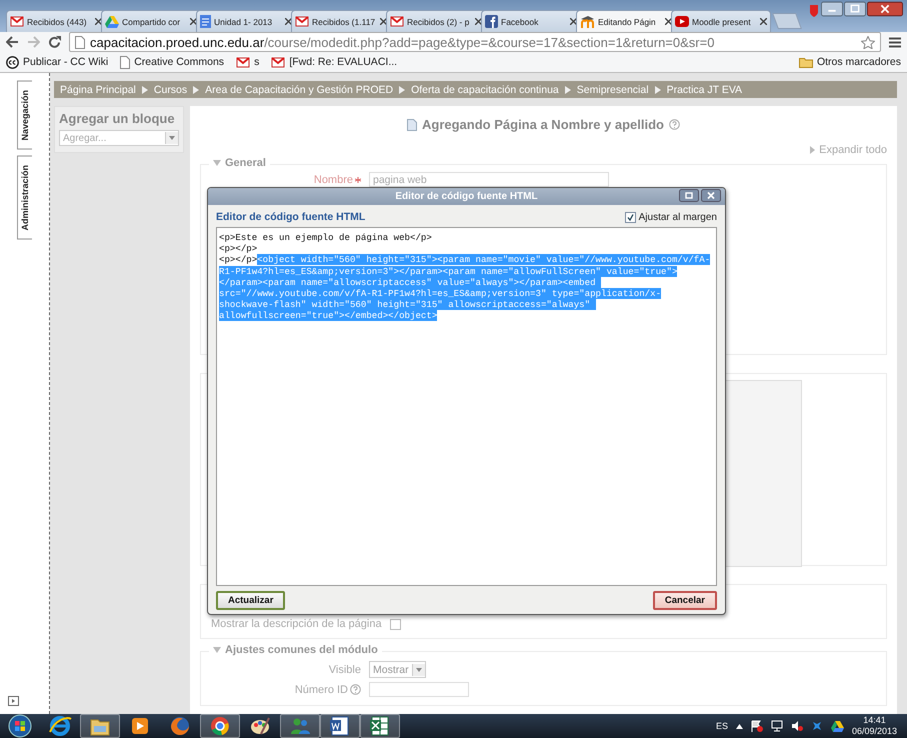 The image size is (907, 738). What do you see at coordinates (543, 124) in the screenshot?
I see `page-heading: Agregando Página a Nombre y apellido` at bounding box center [543, 124].